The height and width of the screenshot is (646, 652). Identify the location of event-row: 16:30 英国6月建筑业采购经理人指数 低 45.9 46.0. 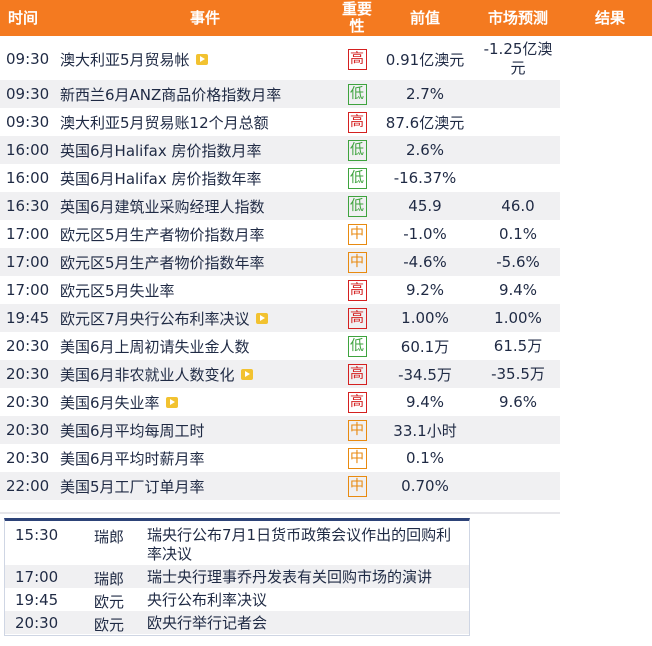
(280, 206).